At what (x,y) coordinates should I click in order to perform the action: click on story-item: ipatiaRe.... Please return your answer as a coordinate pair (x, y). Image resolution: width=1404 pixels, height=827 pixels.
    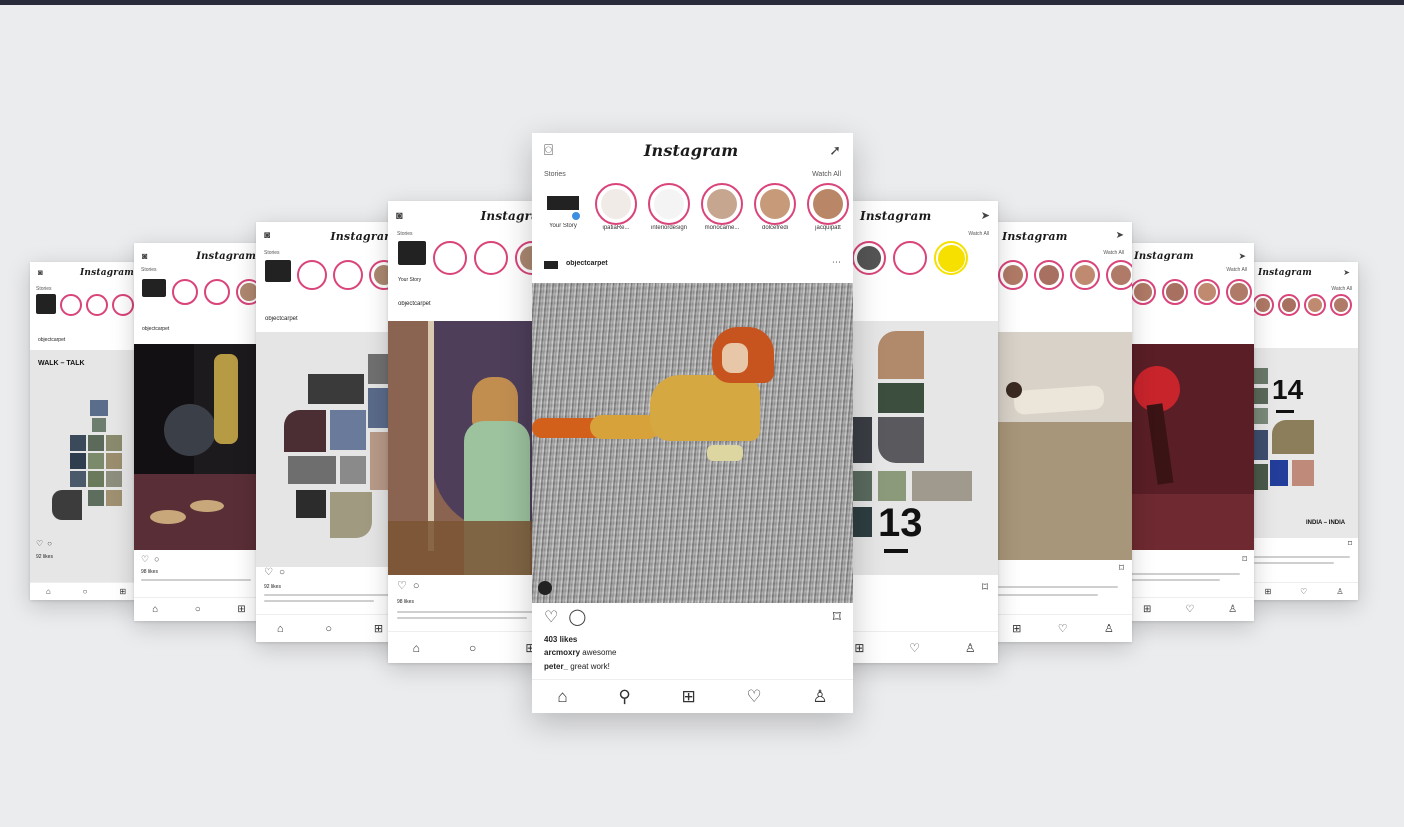
    Looking at the image, I should click on (616, 207).